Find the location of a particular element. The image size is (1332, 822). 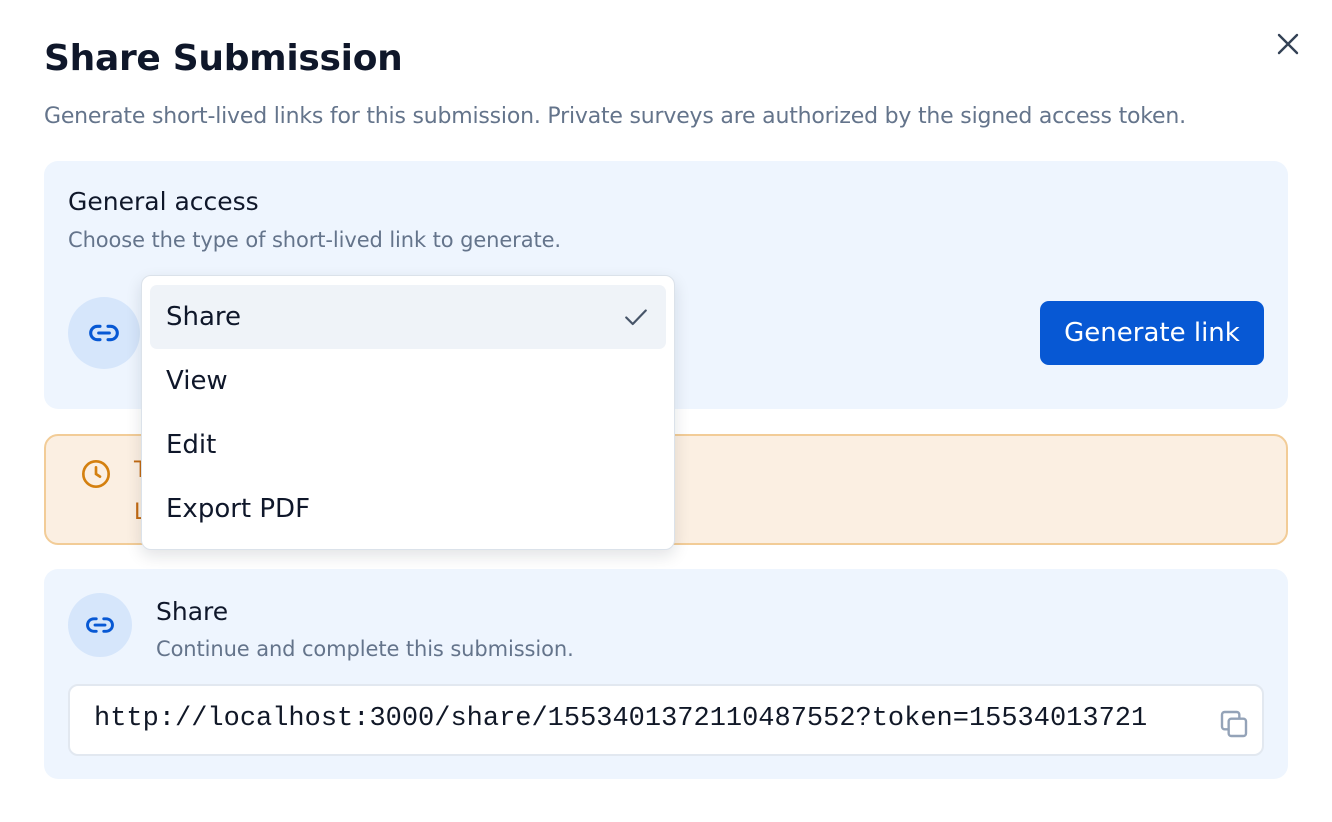

share-link-icon-badge is located at coordinates (100, 625).